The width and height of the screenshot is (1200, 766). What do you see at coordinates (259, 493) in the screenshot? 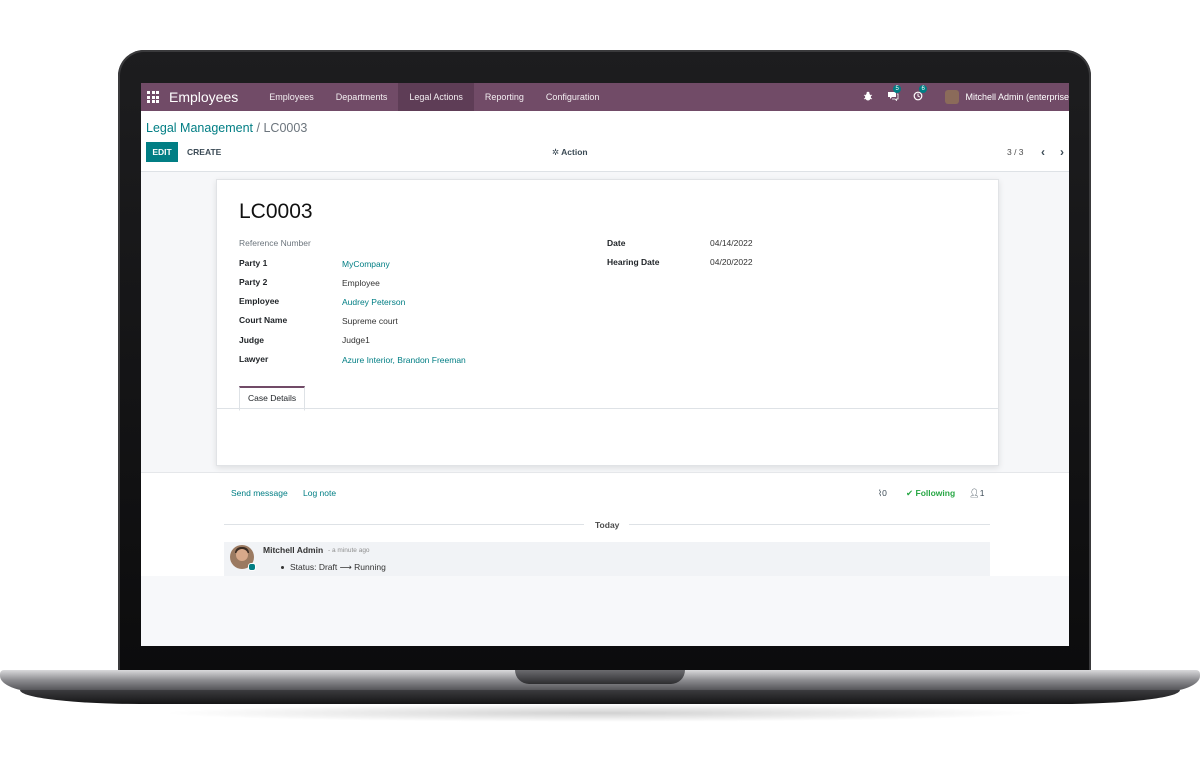
I see `send-message-button: Send message` at bounding box center [259, 493].